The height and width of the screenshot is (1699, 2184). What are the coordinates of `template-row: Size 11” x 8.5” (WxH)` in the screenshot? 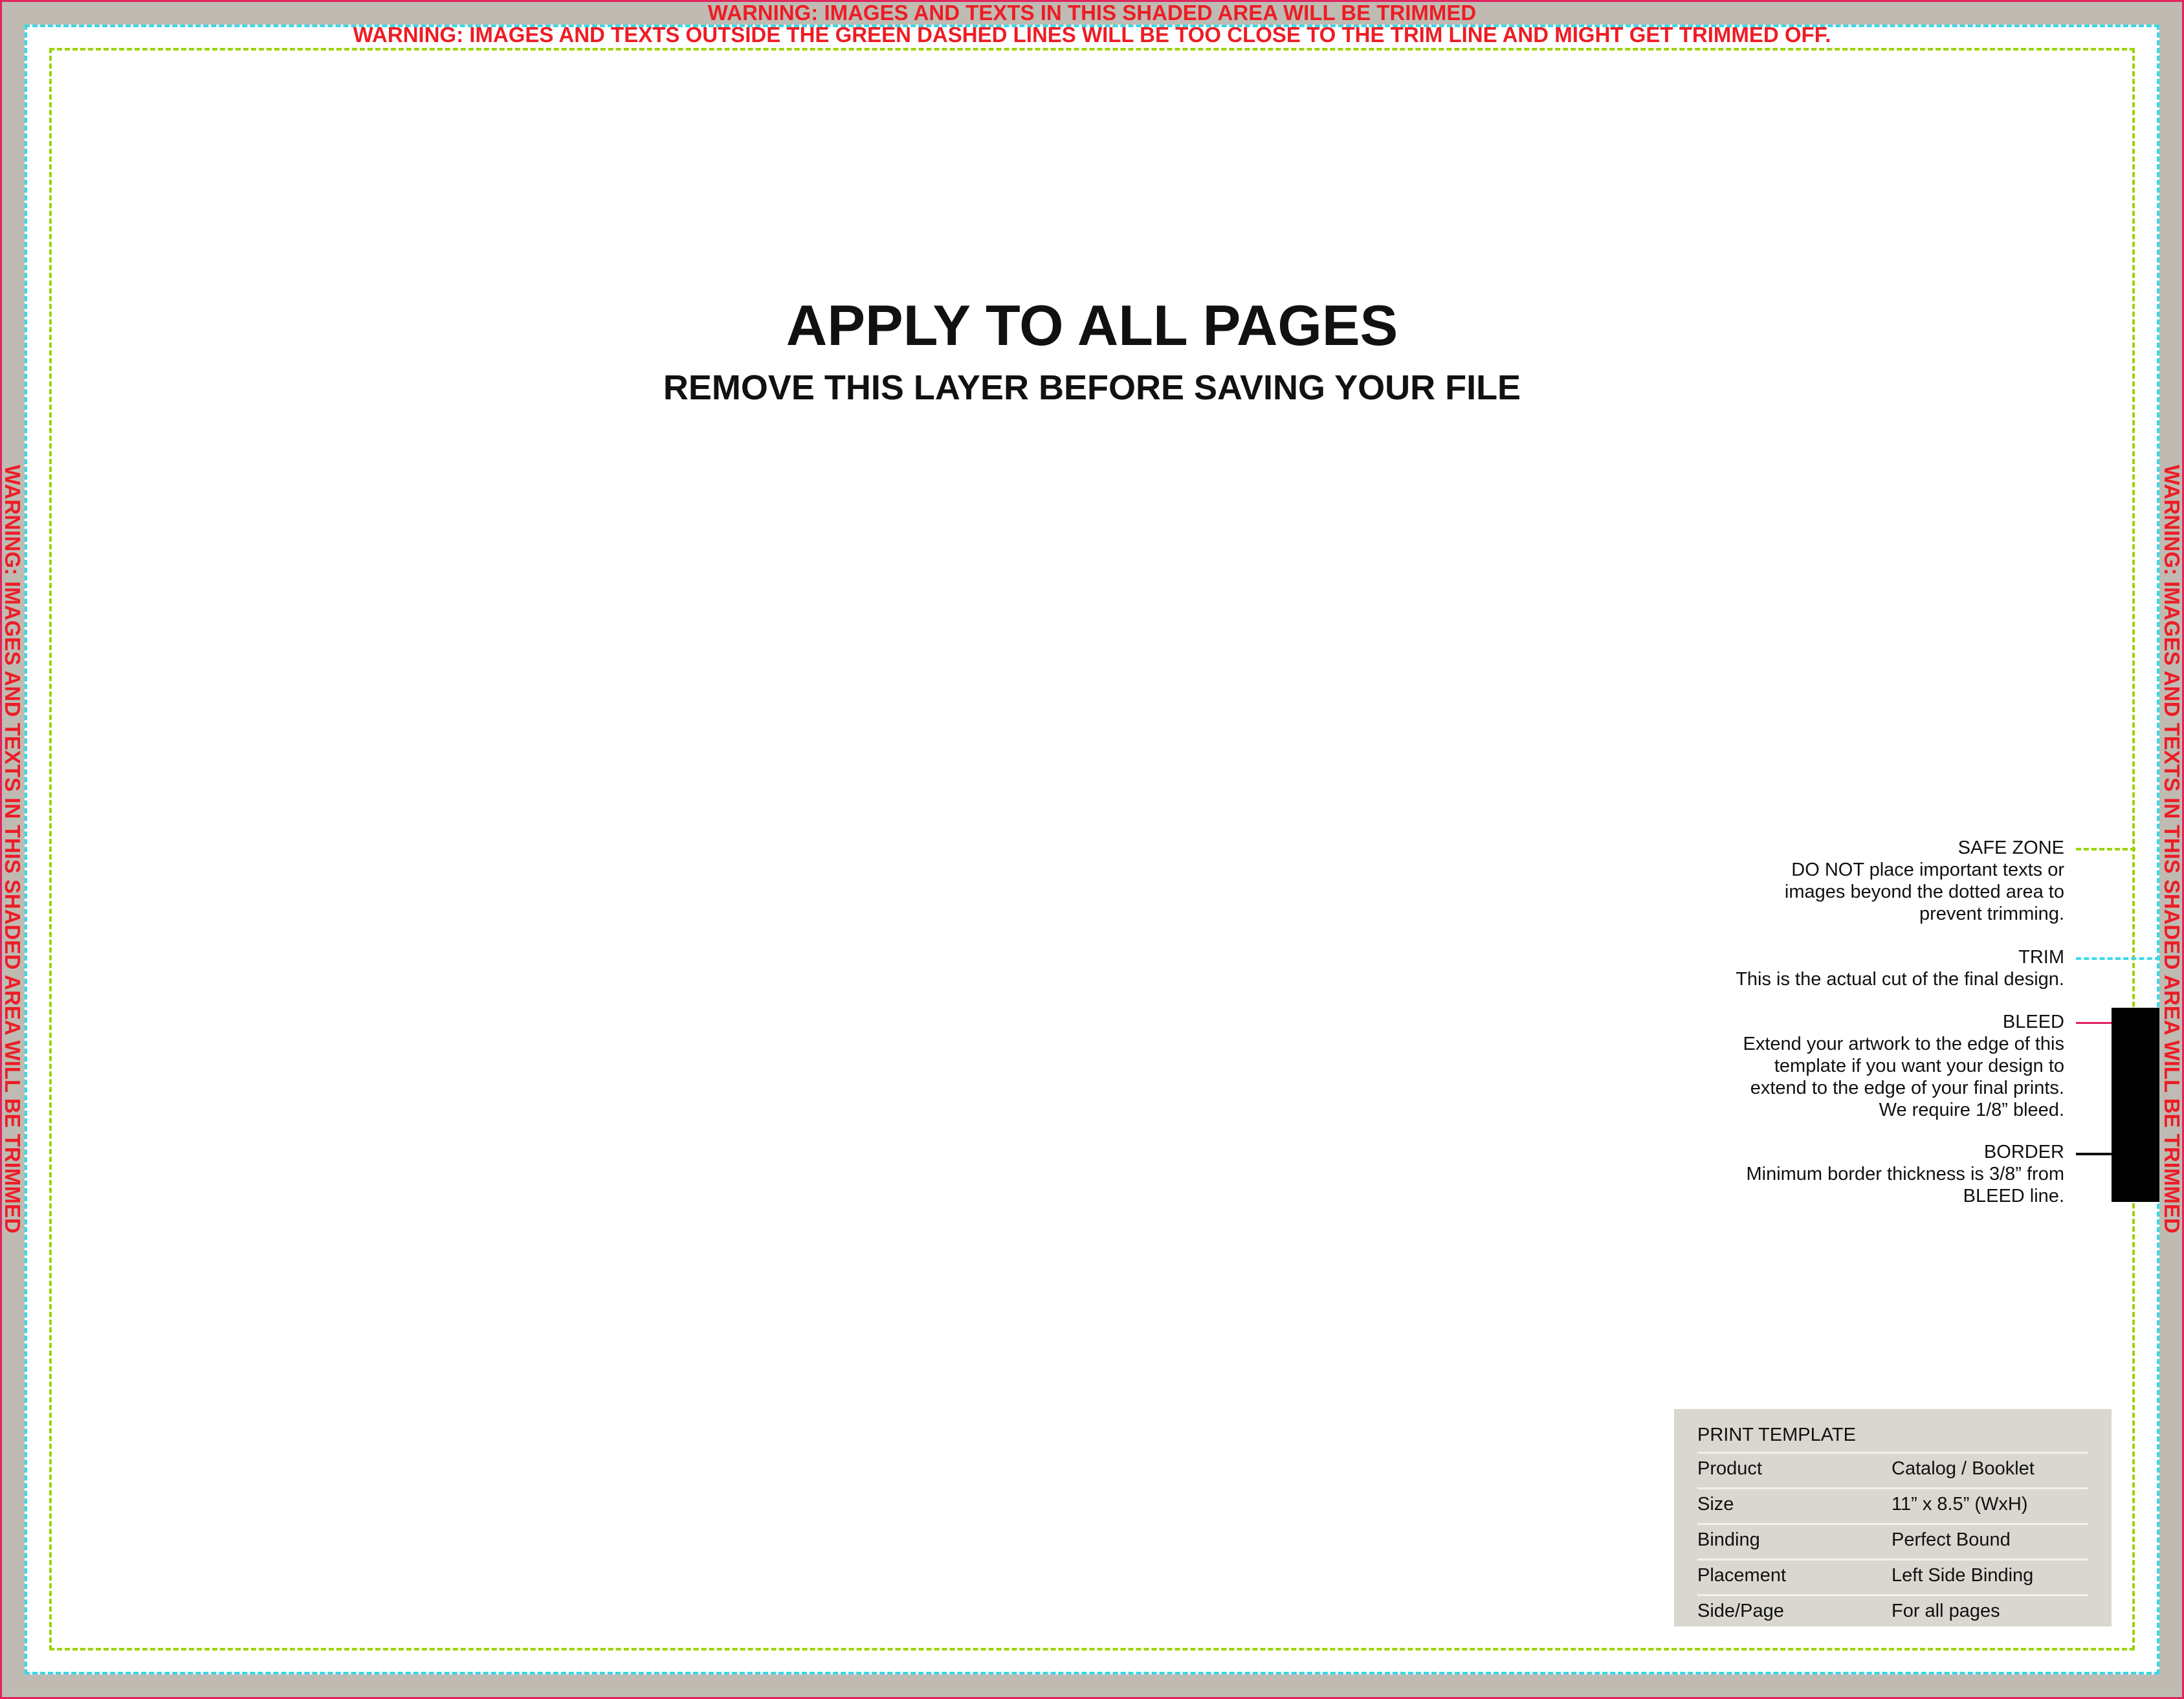 It's located at (1892, 1505).